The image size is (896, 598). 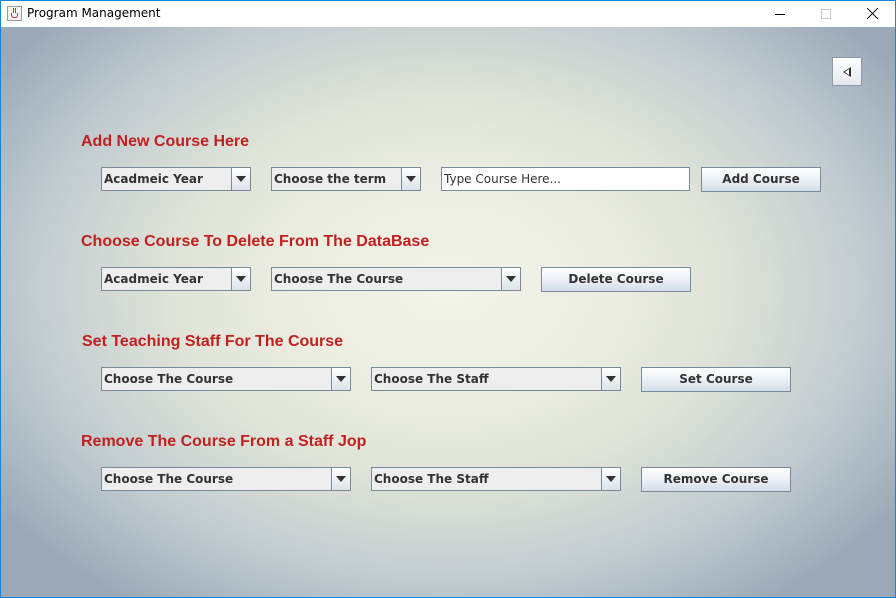 I want to click on close-icon, so click(x=872, y=13).